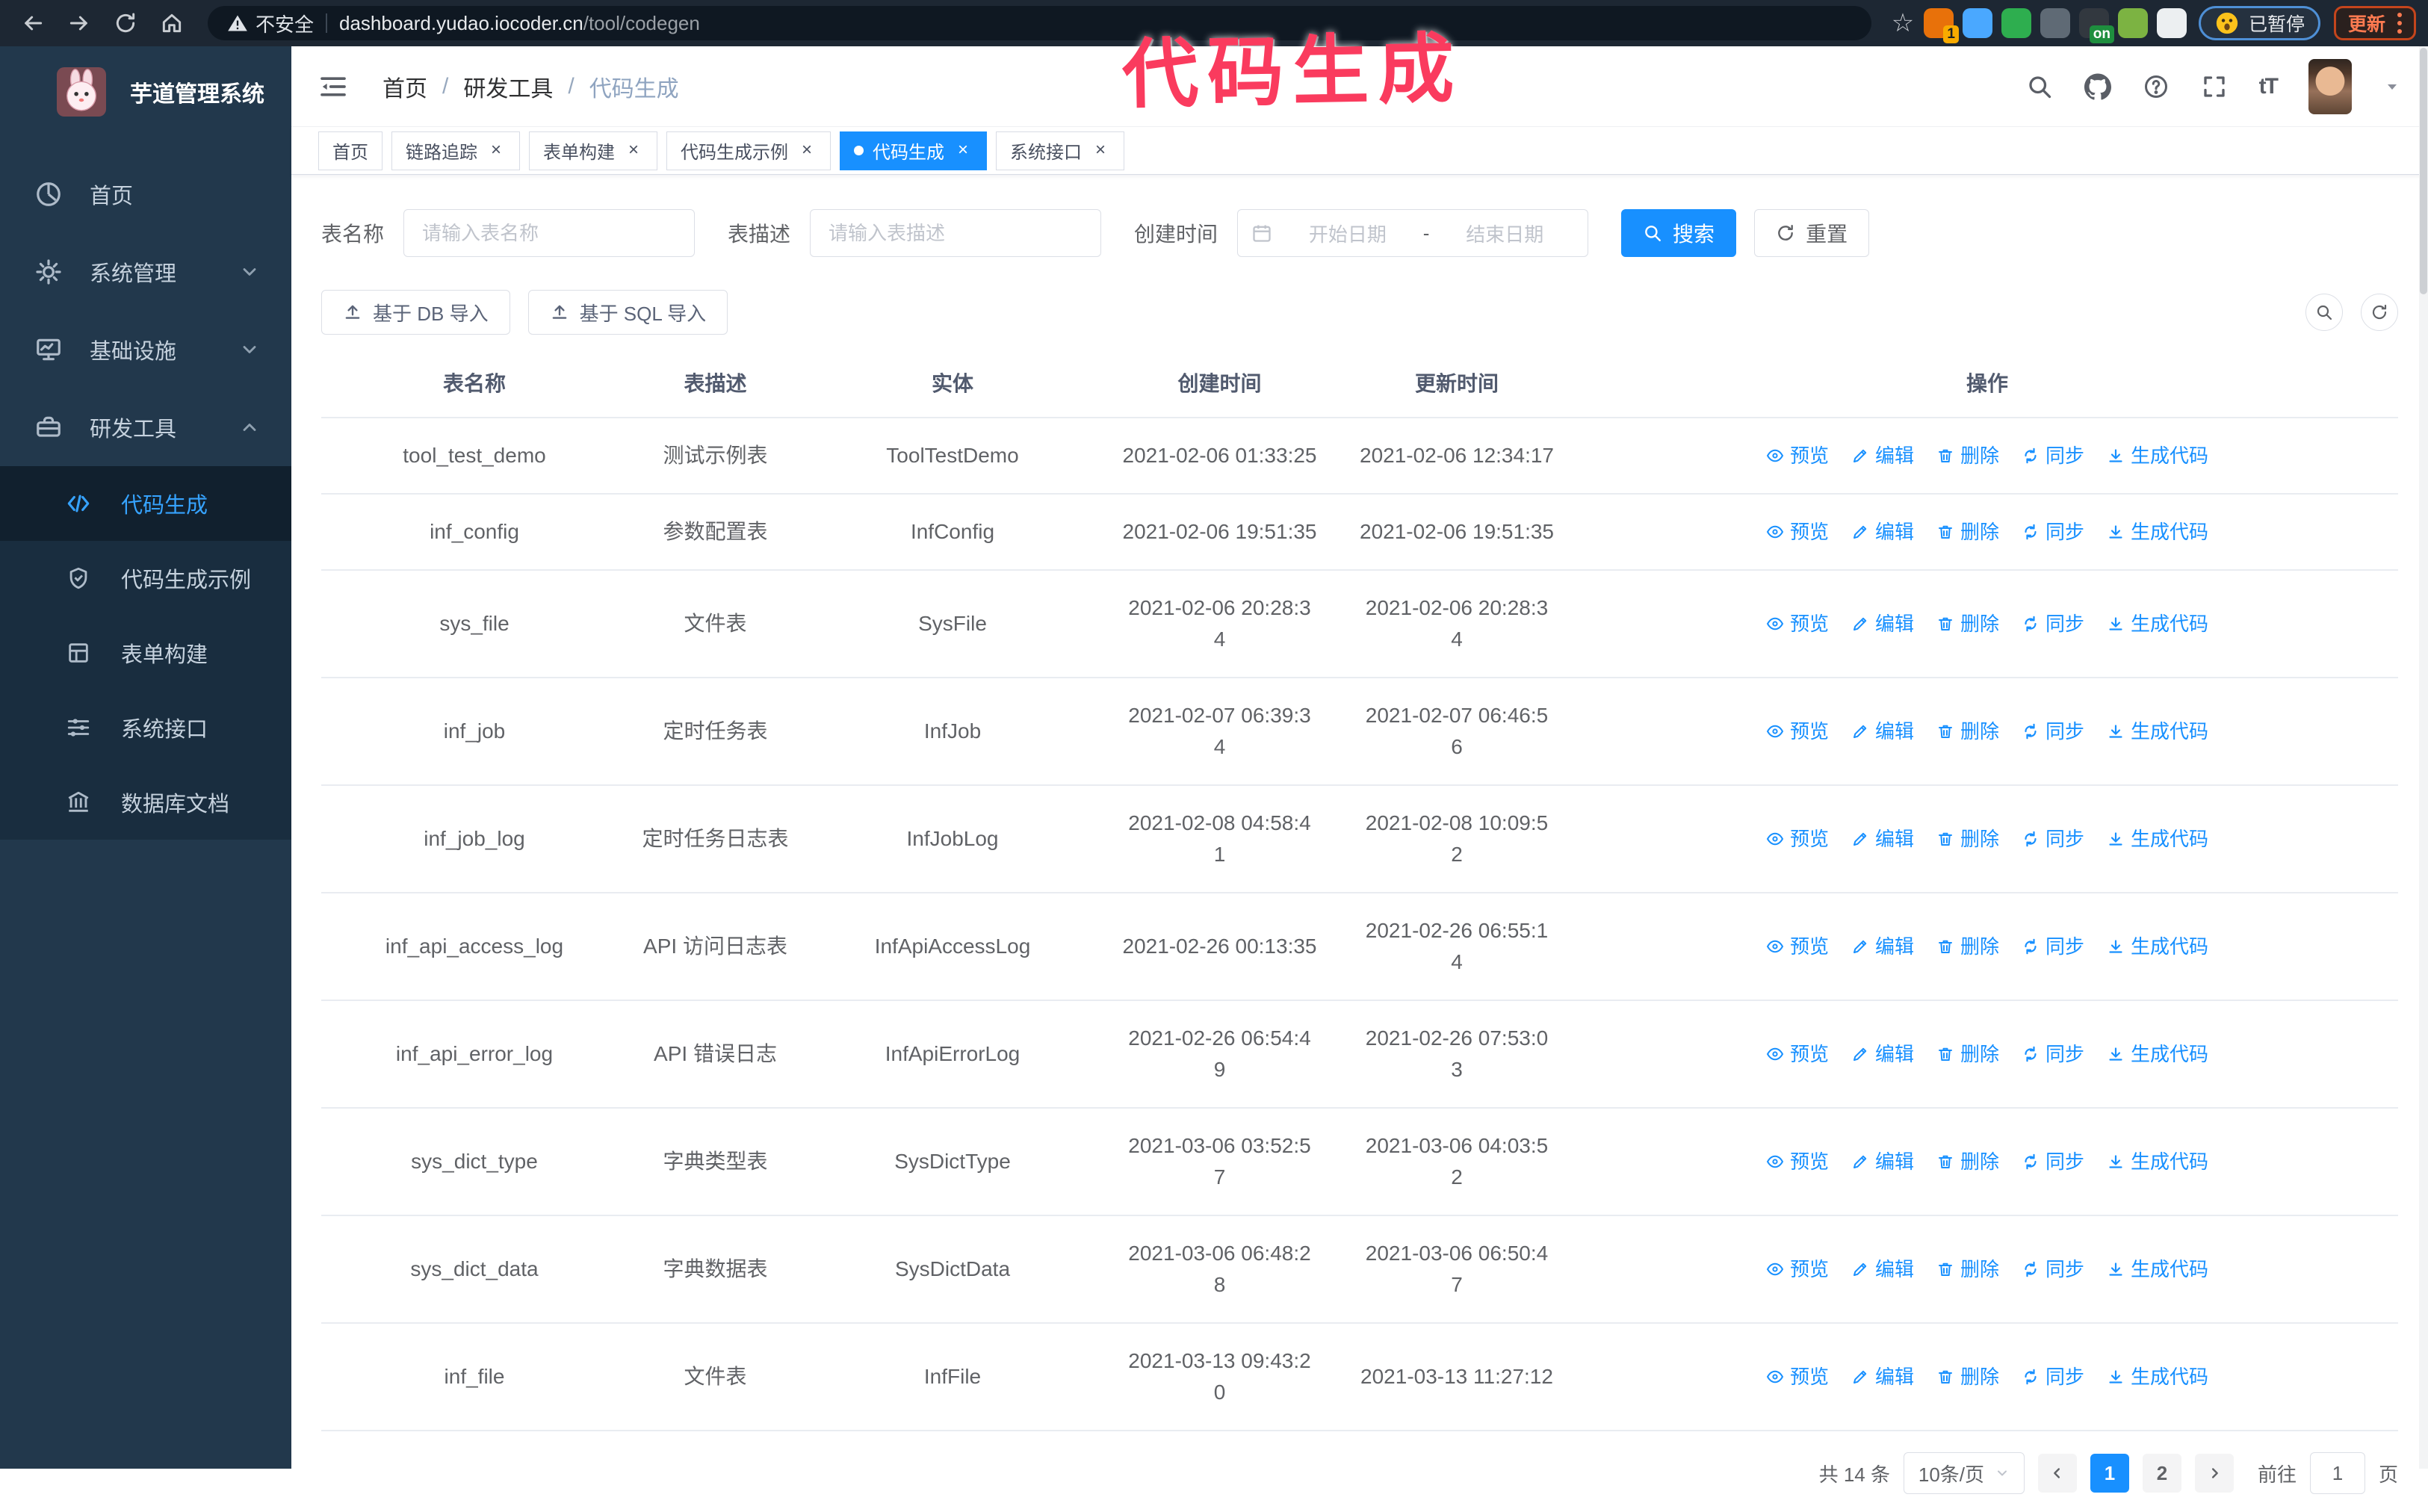  Describe the element at coordinates (145, 578) in the screenshot. I see `sidebar-subitem-codegen-demo: 代码生成示例` at that location.